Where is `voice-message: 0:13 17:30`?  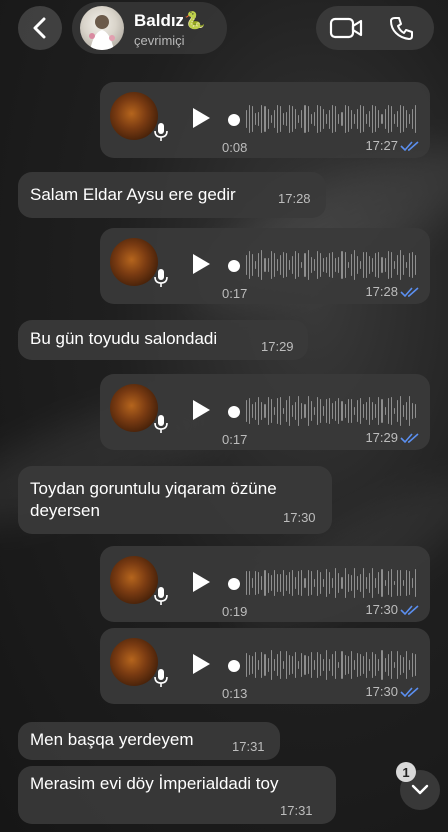 voice-message: 0:13 17:30 is located at coordinates (265, 666).